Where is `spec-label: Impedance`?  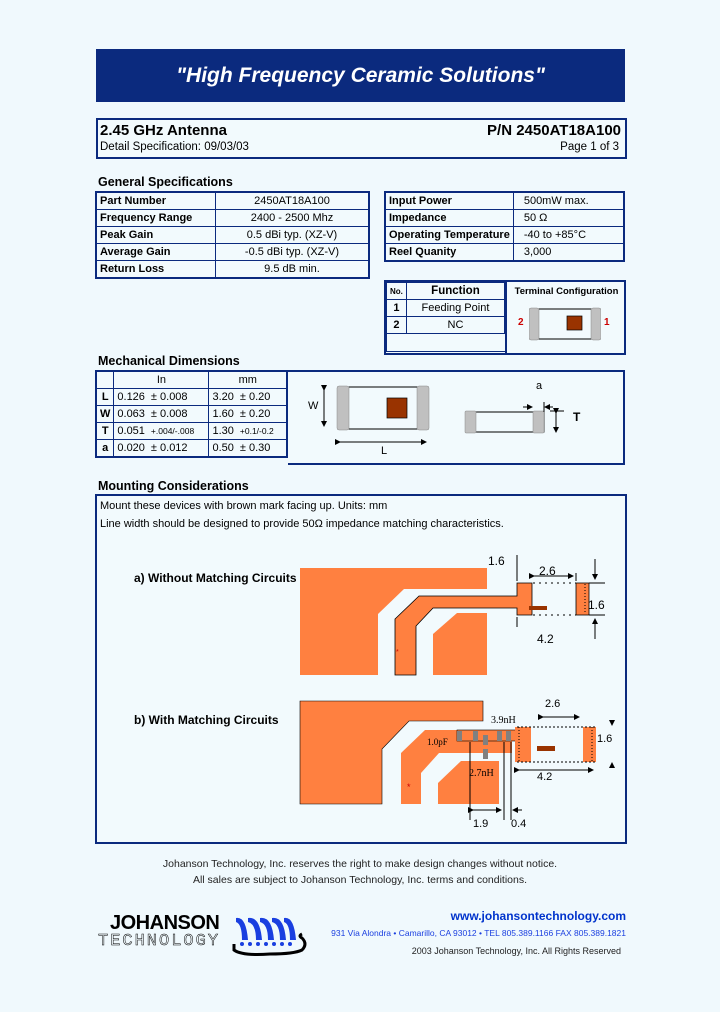
spec-label: Impedance is located at coordinates (449, 218).